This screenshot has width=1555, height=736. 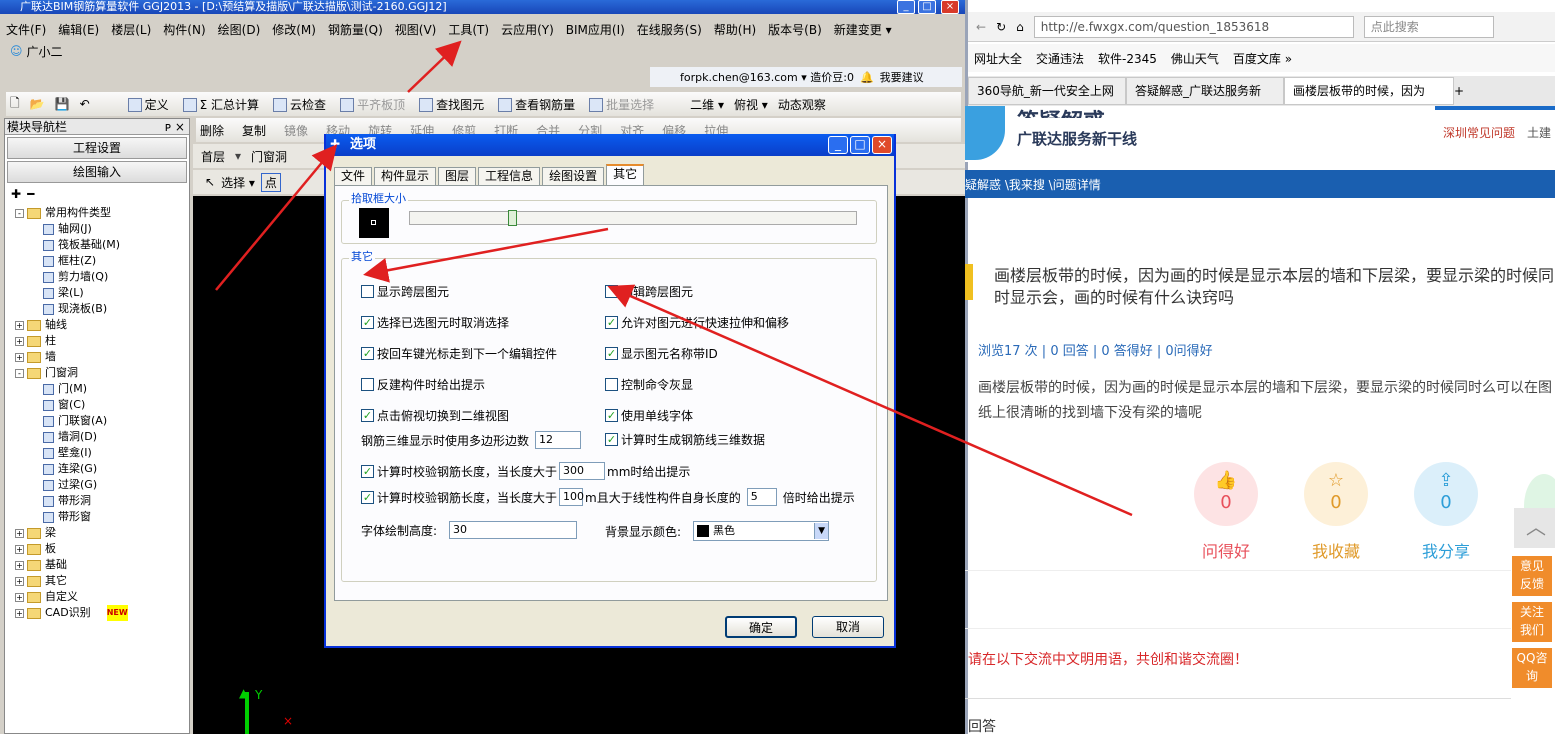 What do you see at coordinates (1020, 27) in the screenshot?
I see `home-icon: ⌂` at bounding box center [1020, 27].